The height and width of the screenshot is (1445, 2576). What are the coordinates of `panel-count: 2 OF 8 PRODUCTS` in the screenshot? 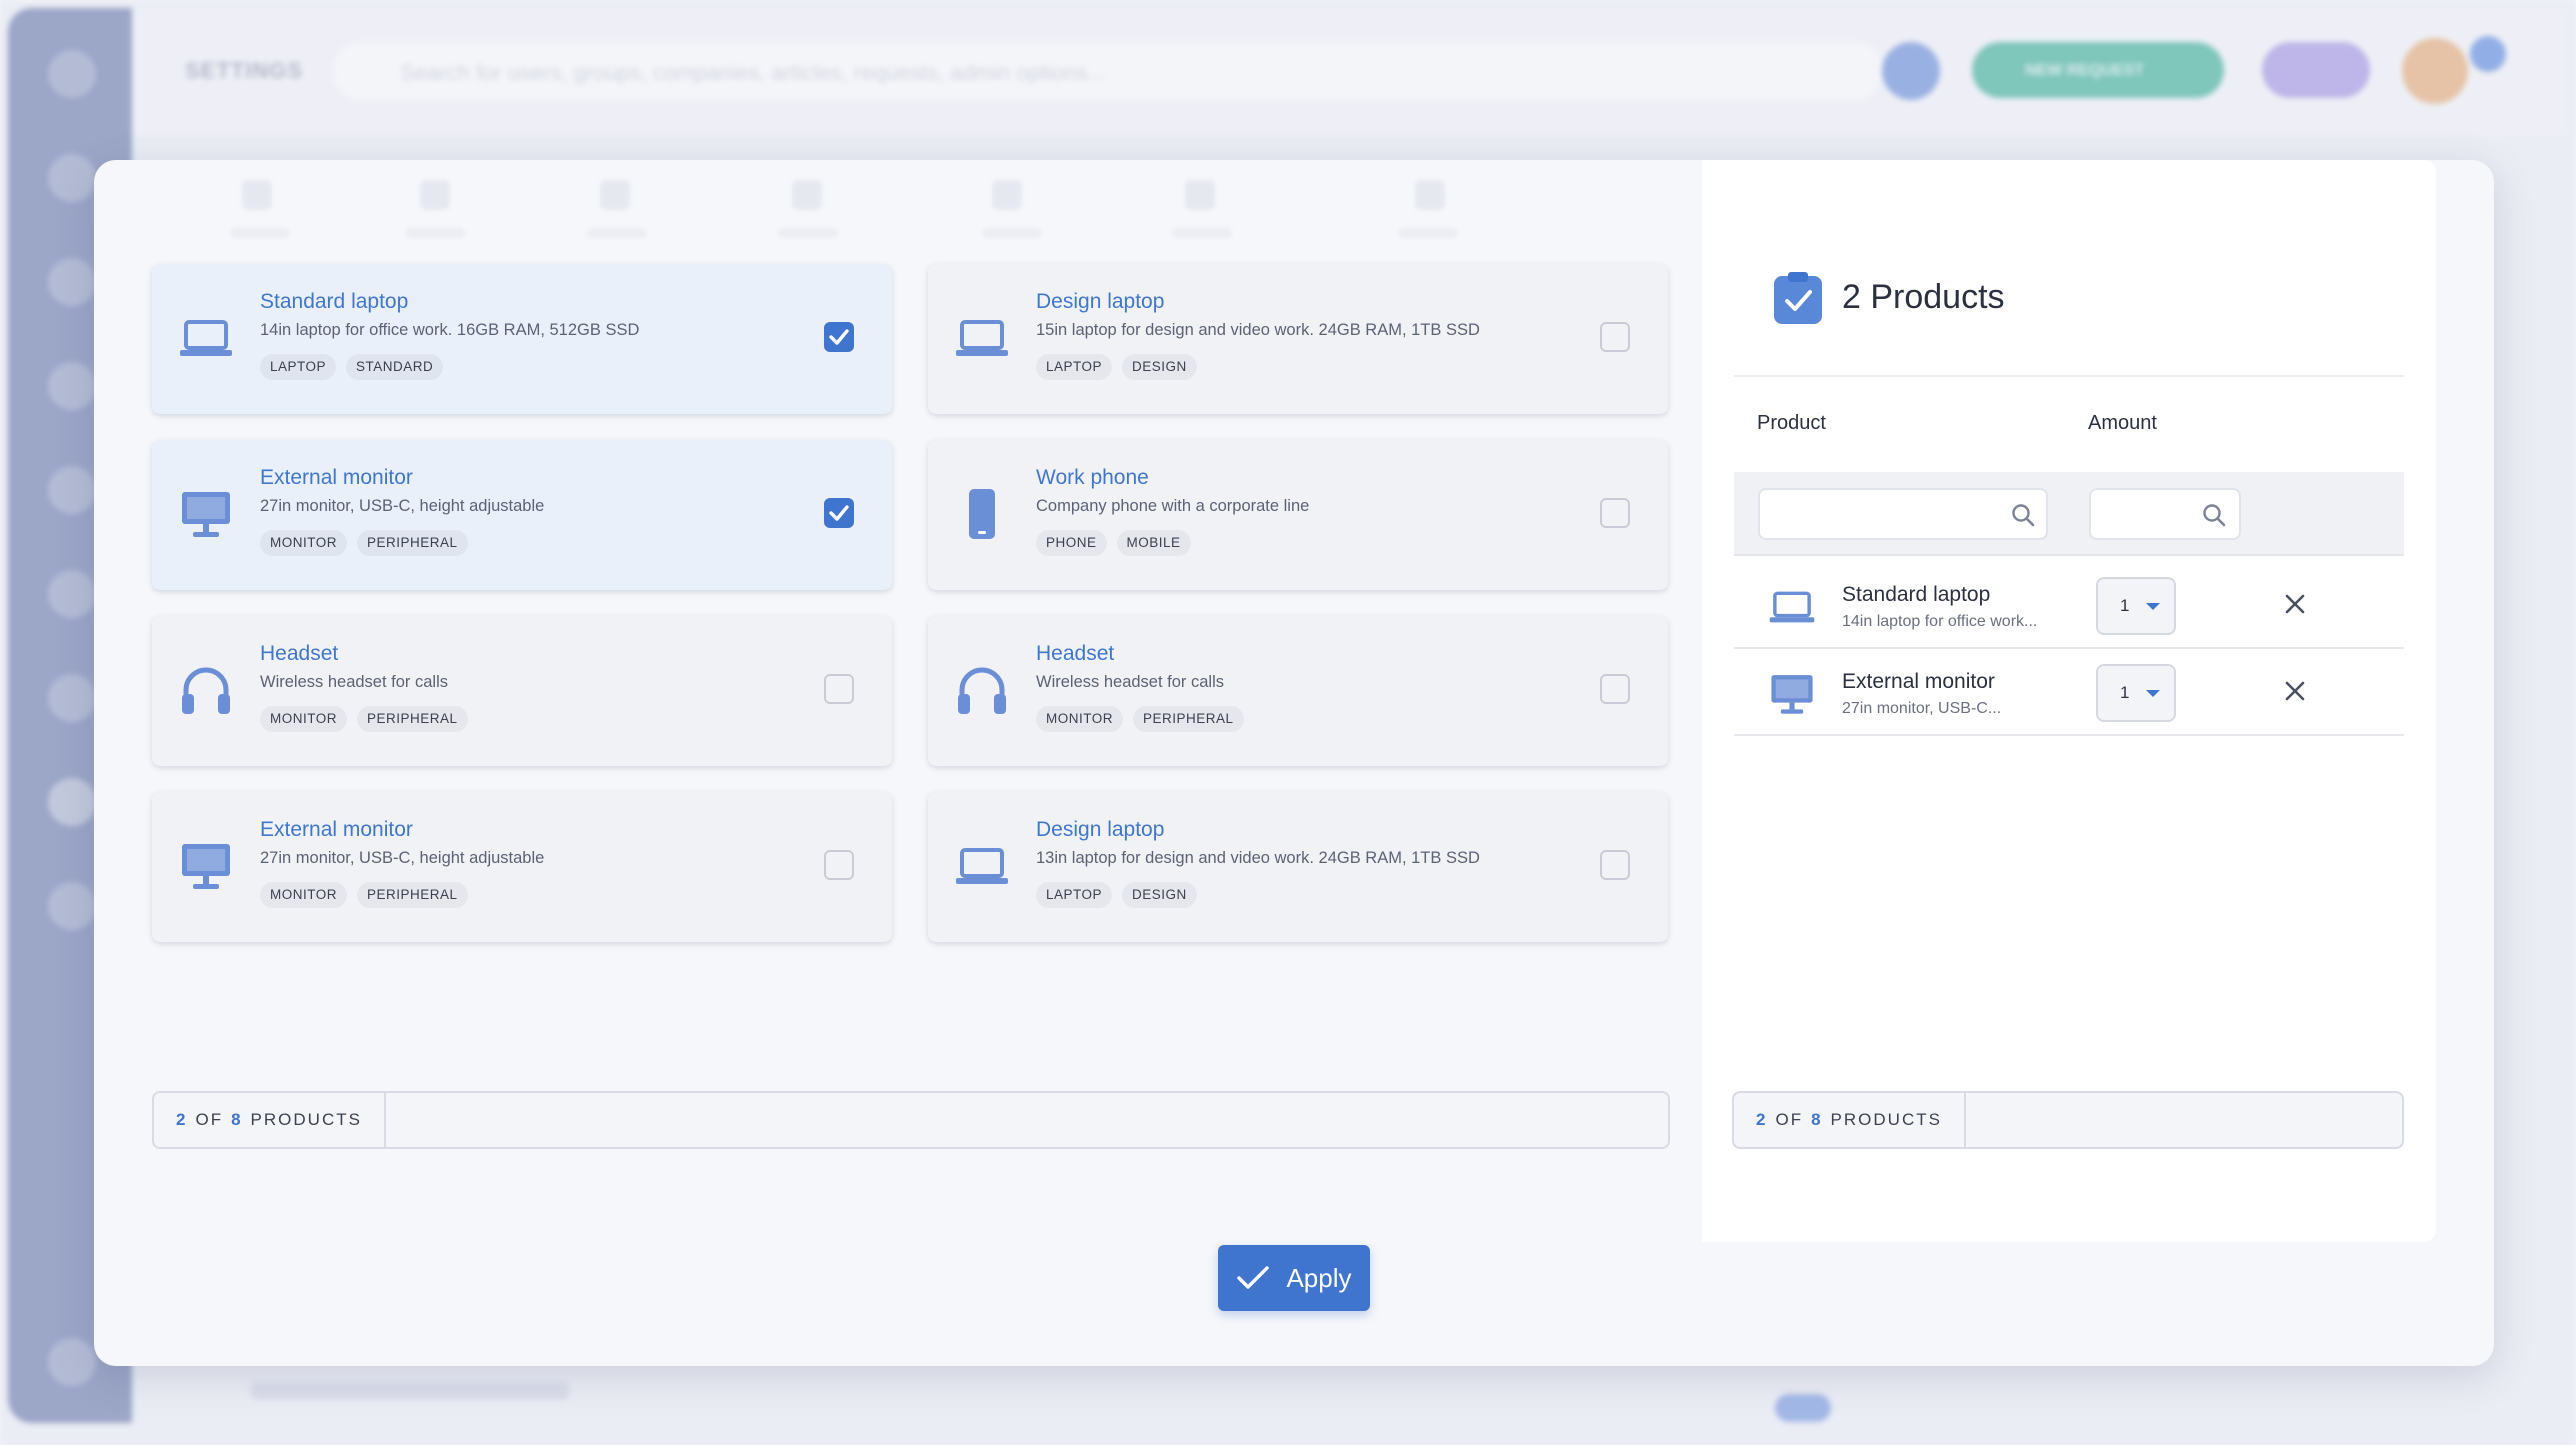 It's located at (1850, 1120).